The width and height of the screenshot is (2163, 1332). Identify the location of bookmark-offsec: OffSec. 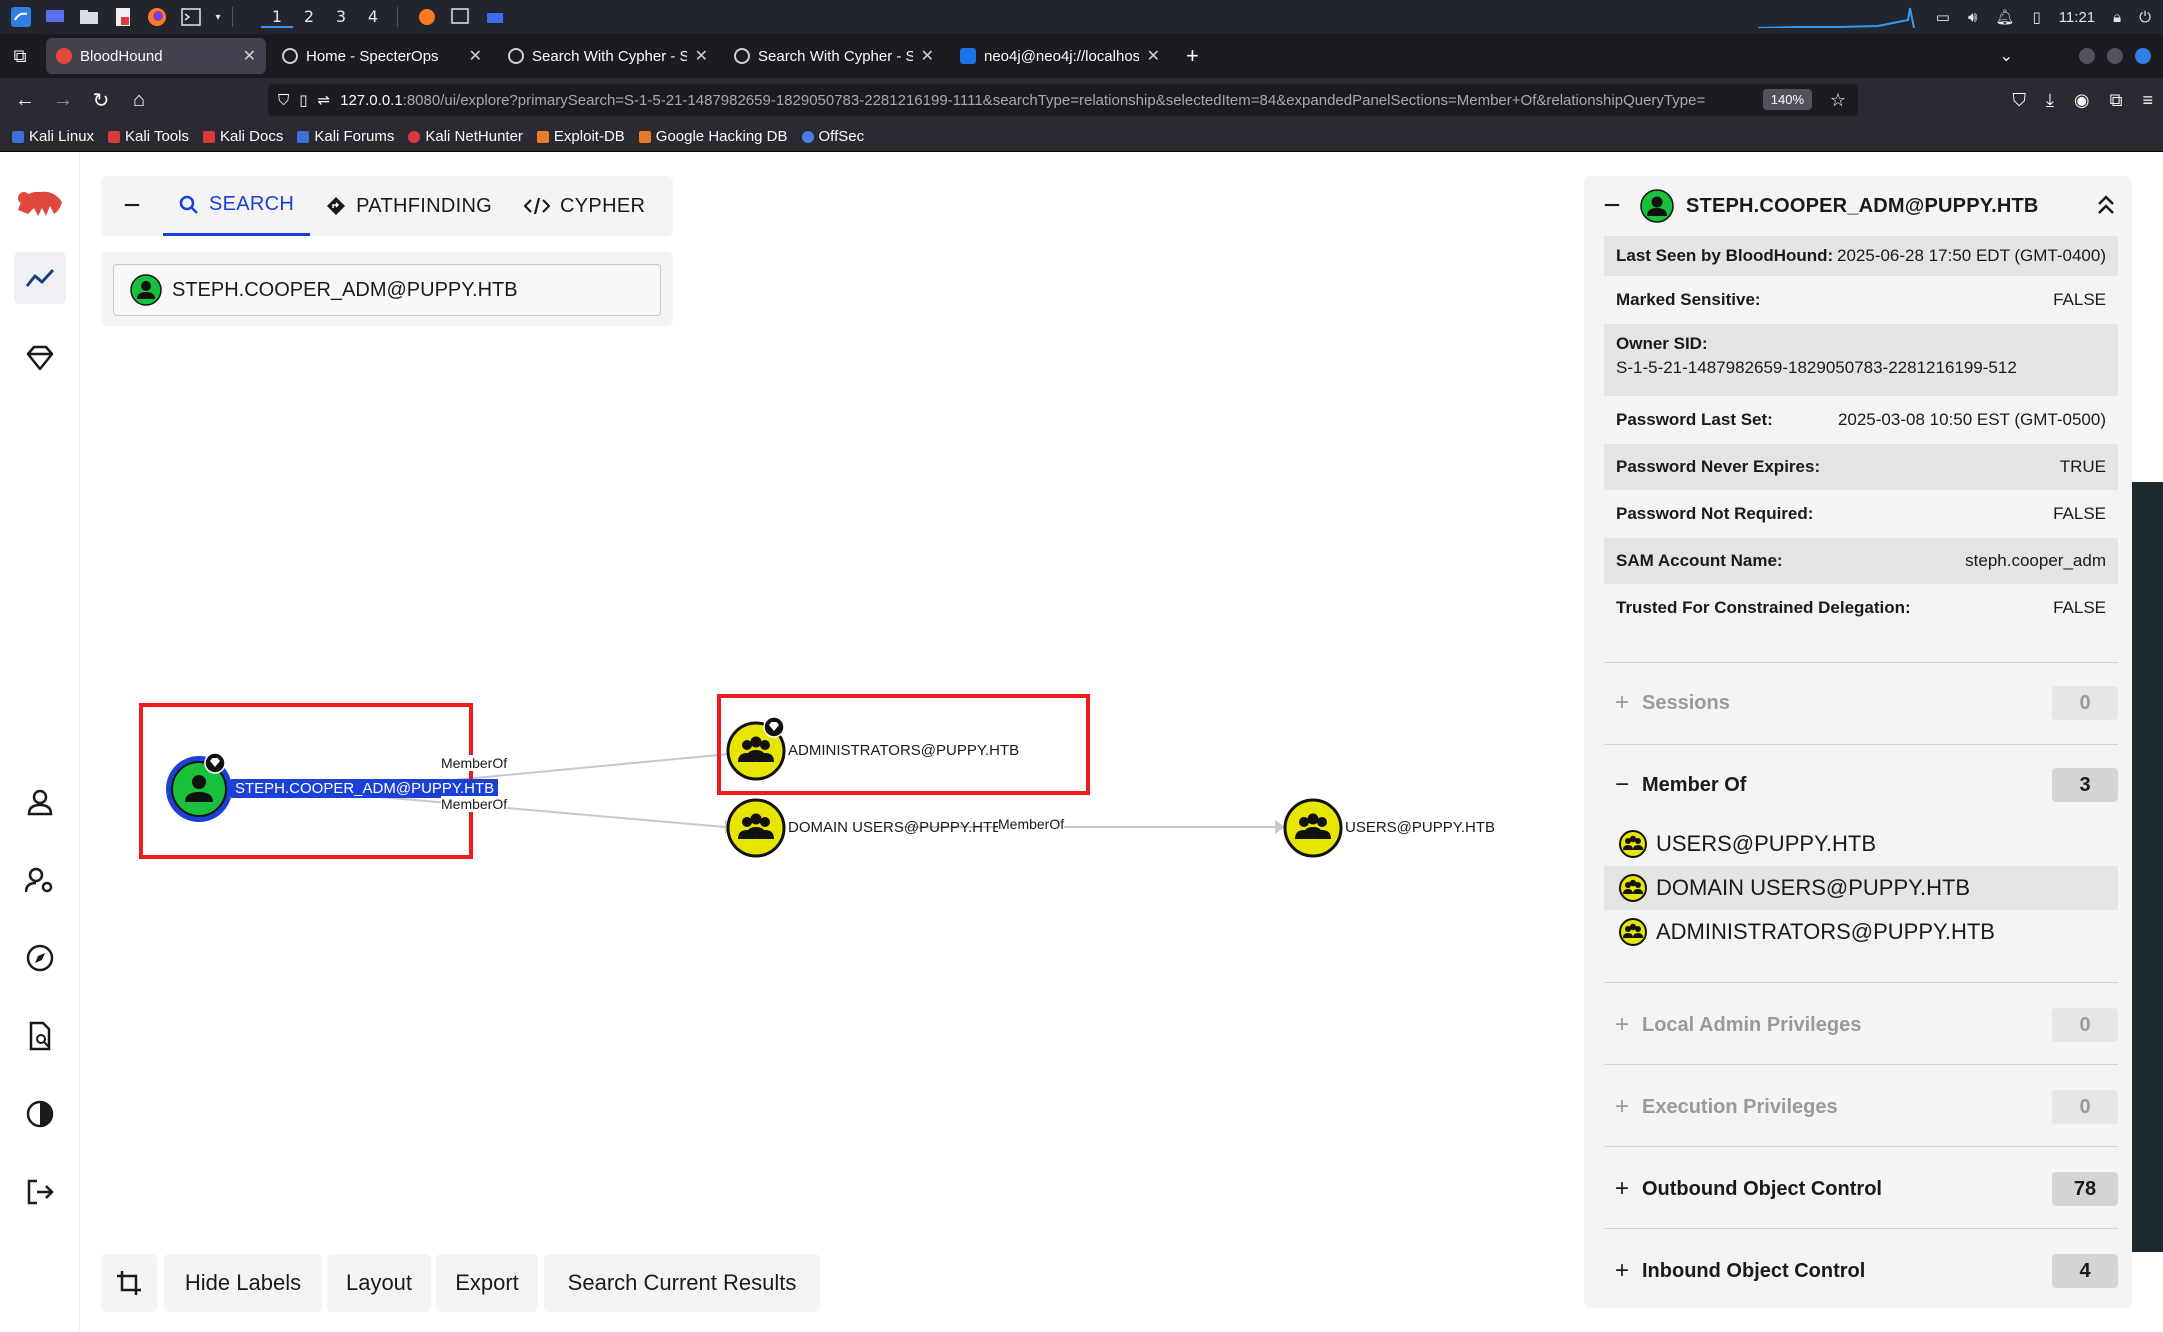
(832, 136).